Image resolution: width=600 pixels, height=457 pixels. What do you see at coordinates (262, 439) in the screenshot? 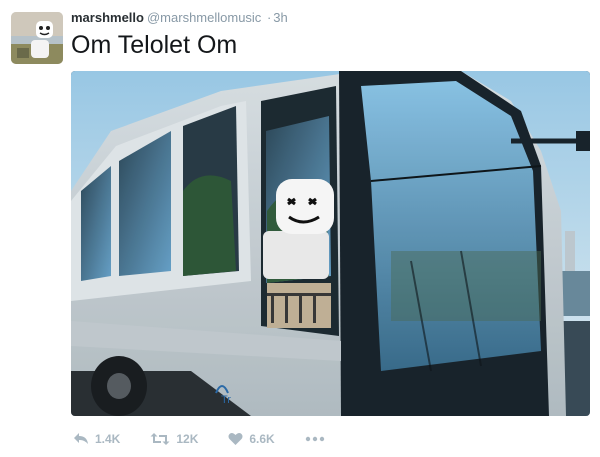
I see `like-count: 6.6K` at bounding box center [262, 439].